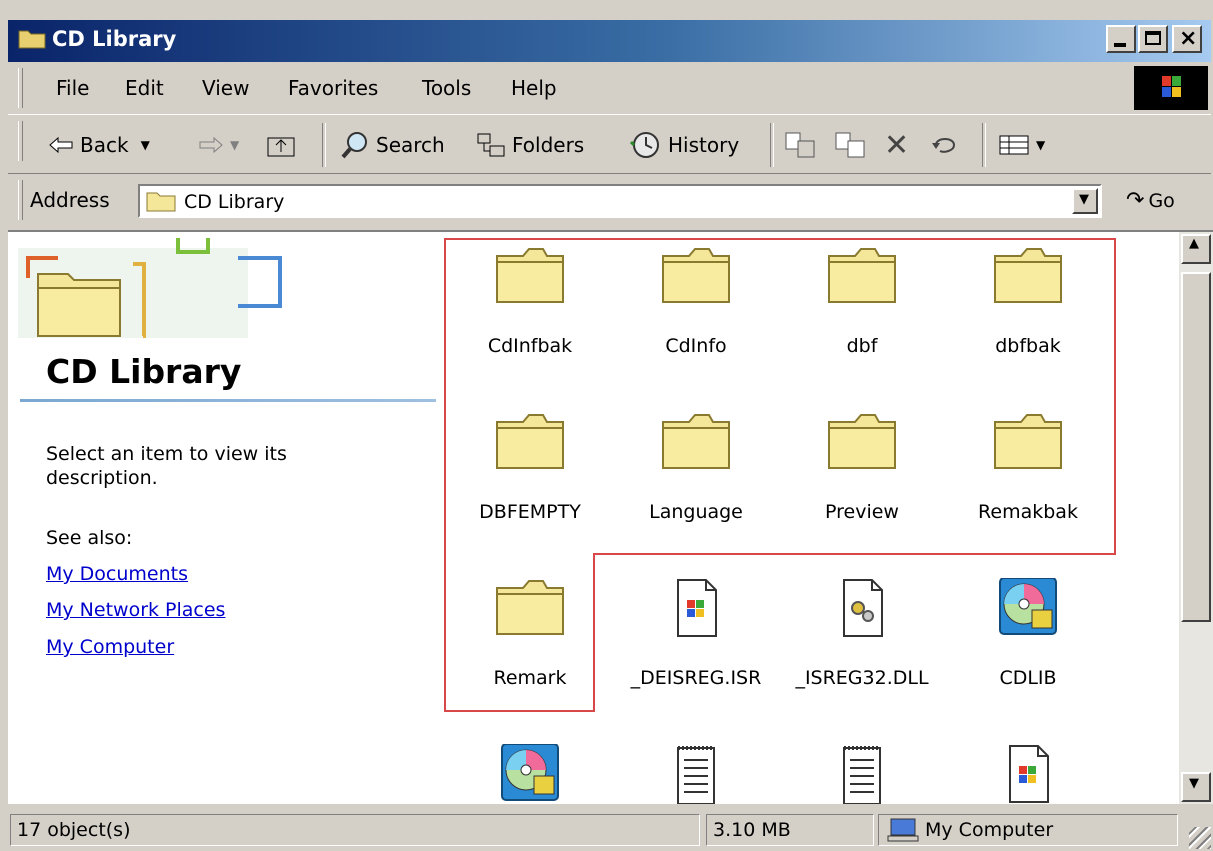 The height and width of the screenshot is (851, 1213). I want to click on views-button: ▼, so click(1021, 145).